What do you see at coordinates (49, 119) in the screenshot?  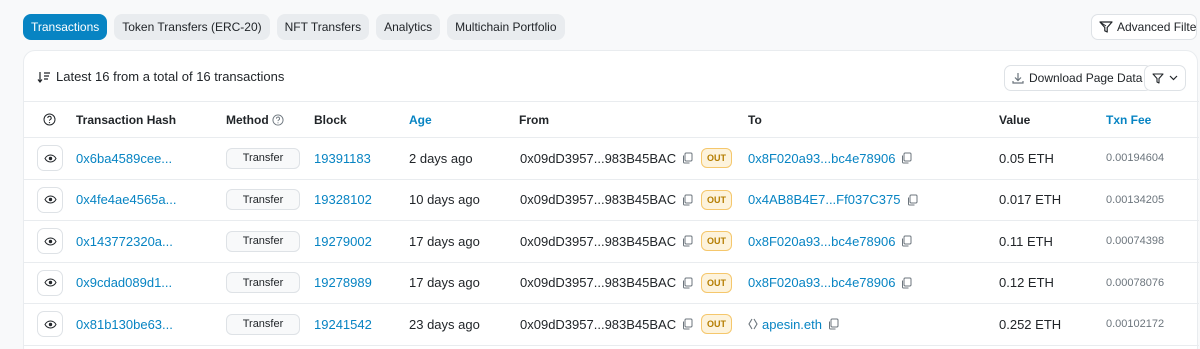 I see `help-icon` at bounding box center [49, 119].